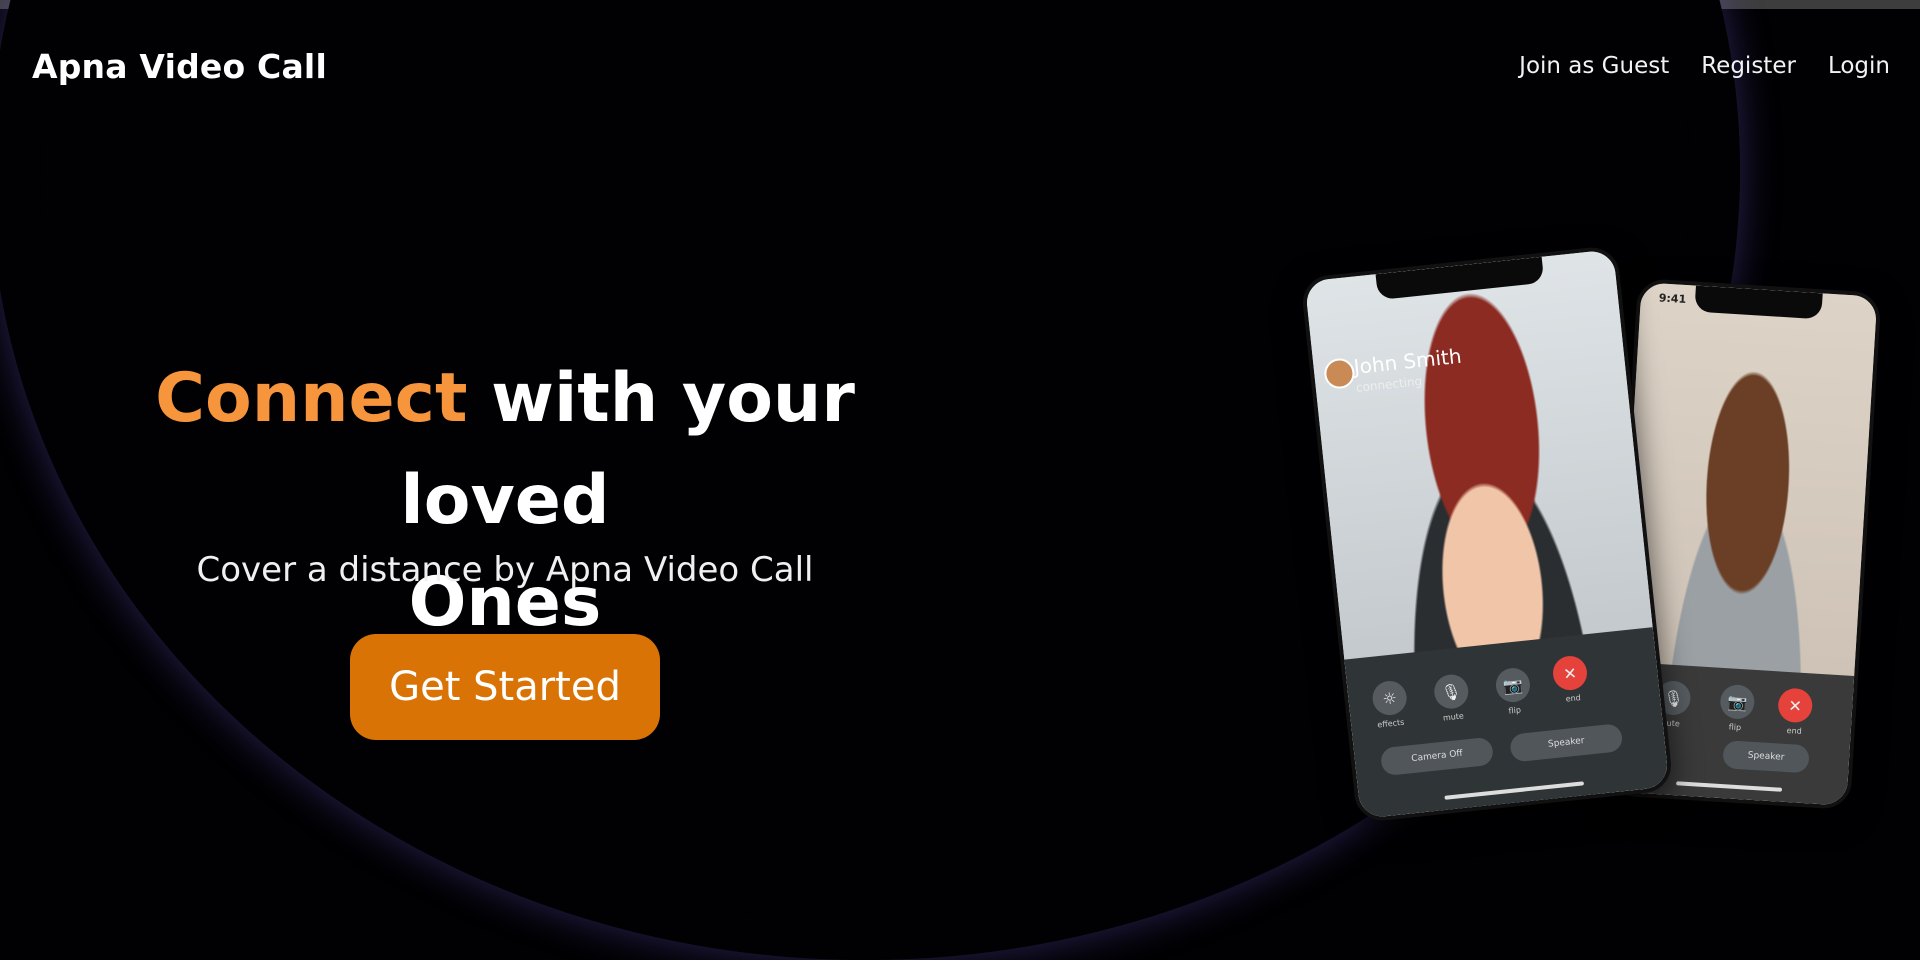 Image resolution: width=1920 pixels, height=960 pixels. I want to click on get-started-button: Get Started, so click(505, 687).